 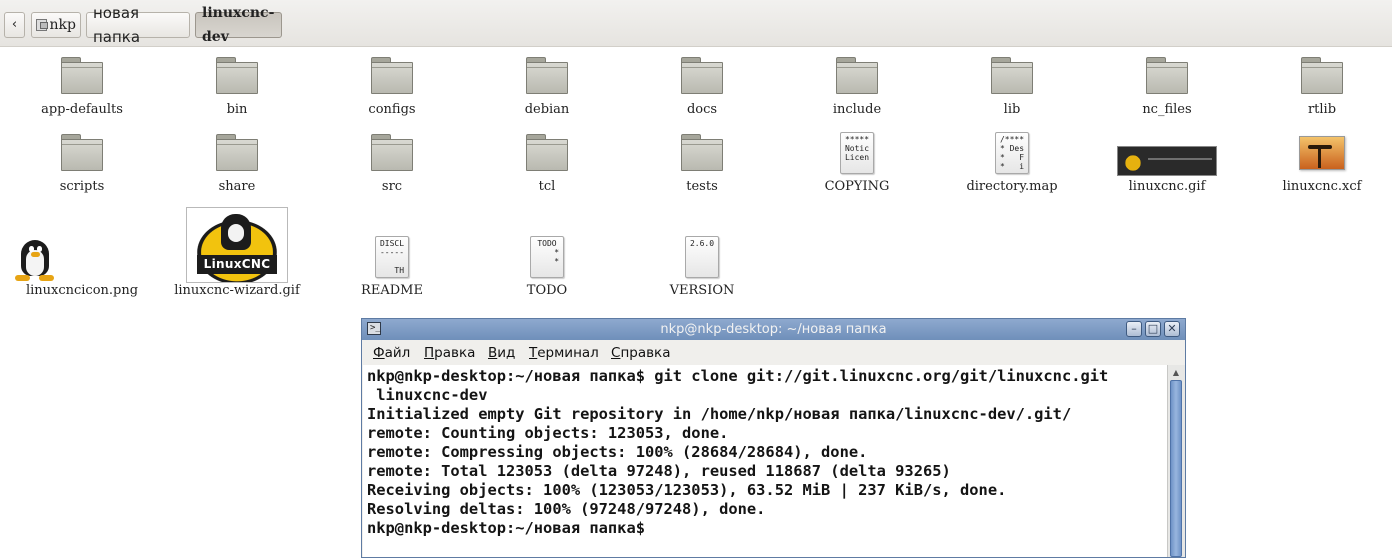 I want to click on scrollbar-thumb, so click(x=1176, y=468).